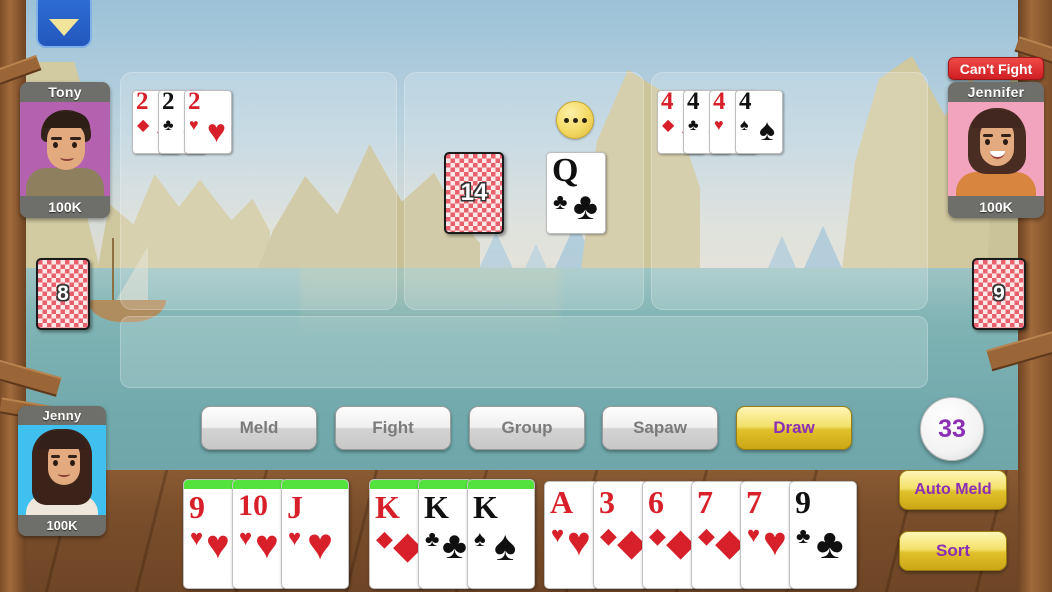 The image size is (1052, 592). I want to click on group-button: Group, so click(527, 428).